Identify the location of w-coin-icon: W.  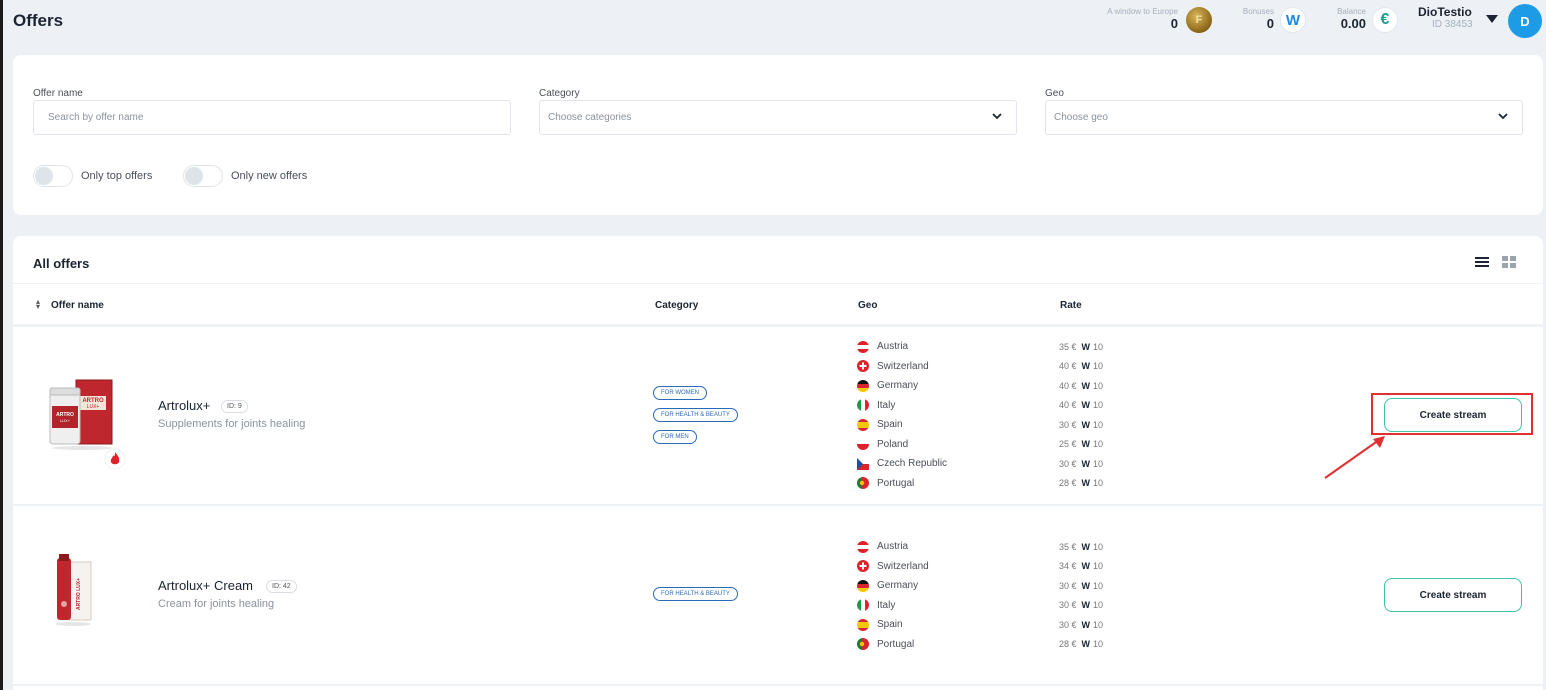
(1293, 20).